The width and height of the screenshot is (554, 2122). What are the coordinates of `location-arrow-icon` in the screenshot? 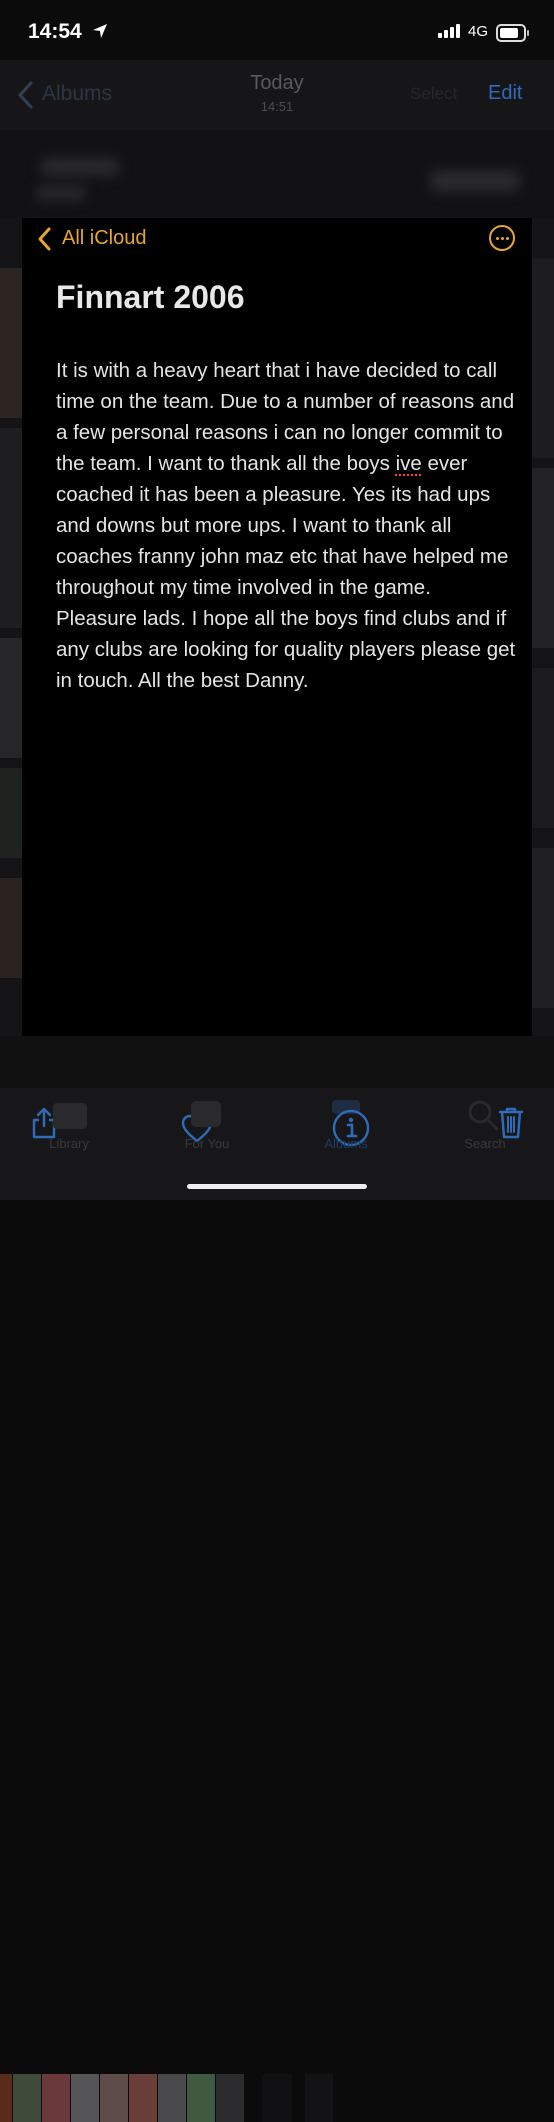 It's located at (100, 31).